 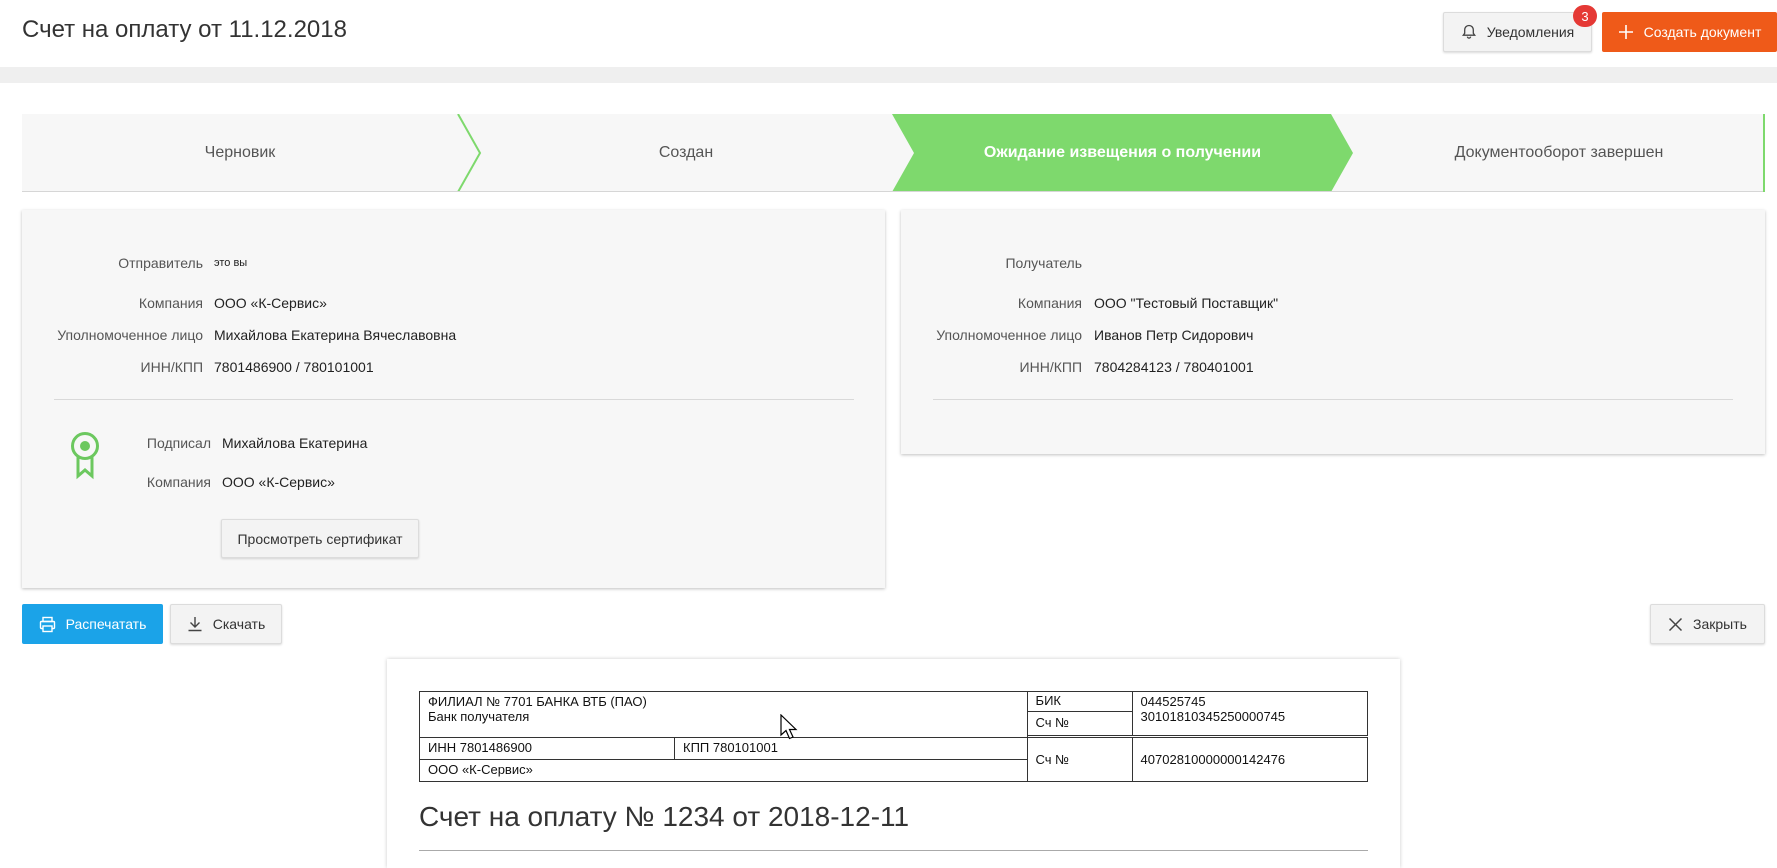 What do you see at coordinates (1676, 624) in the screenshot?
I see `close-icon` at bounding box center [1676, 624].